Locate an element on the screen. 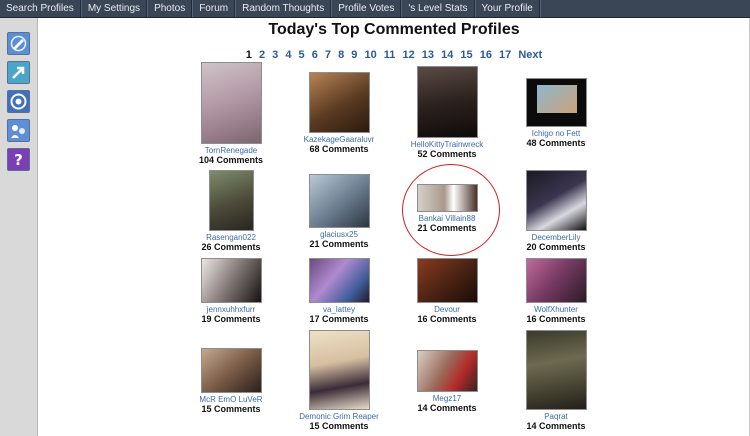 The image size is (750, 436). profile-card: Rasengan022 26 Comments is located at coordinates (231, 211).